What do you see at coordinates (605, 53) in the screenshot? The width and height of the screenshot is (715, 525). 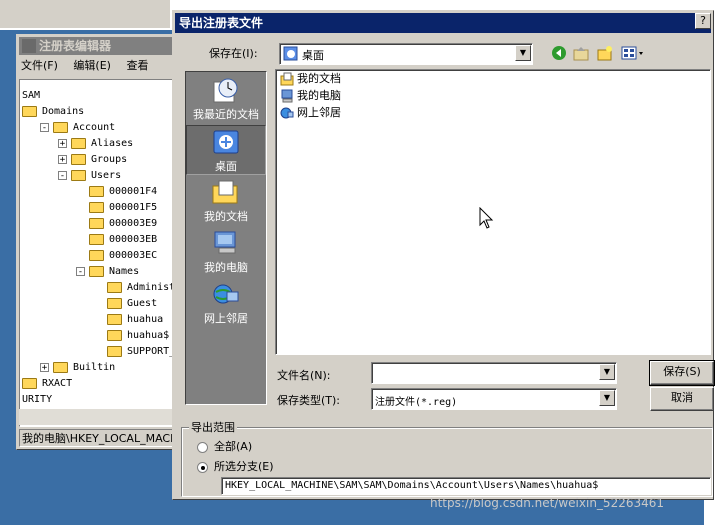 I see `new-folder-icon` at bounding box center [605, 53].